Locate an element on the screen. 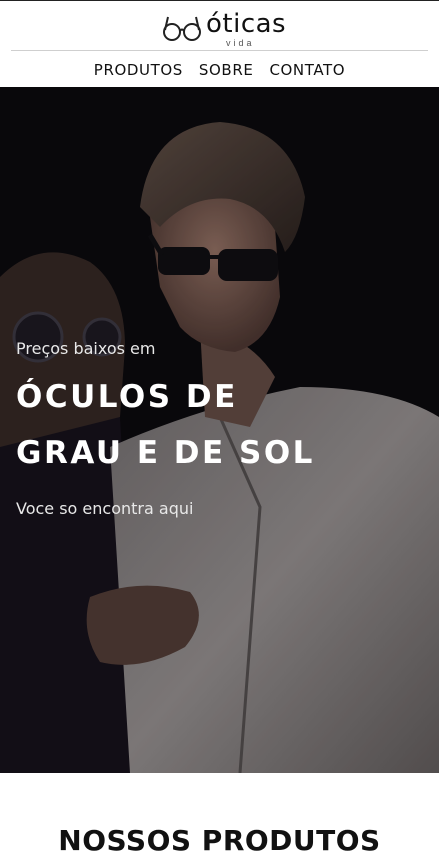  glasses-icon is located at coordinates (182, 28).